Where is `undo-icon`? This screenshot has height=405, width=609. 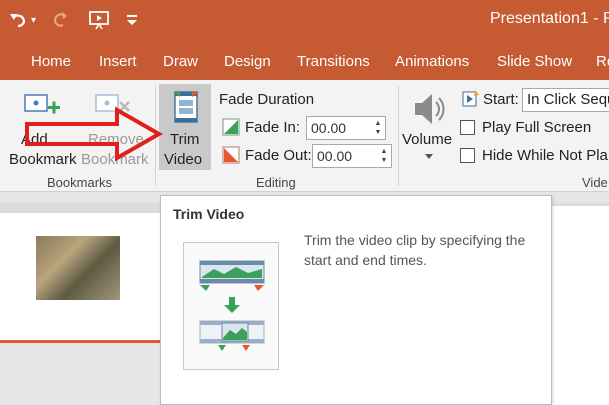 undo-icon is located at coordinates (18, 21).